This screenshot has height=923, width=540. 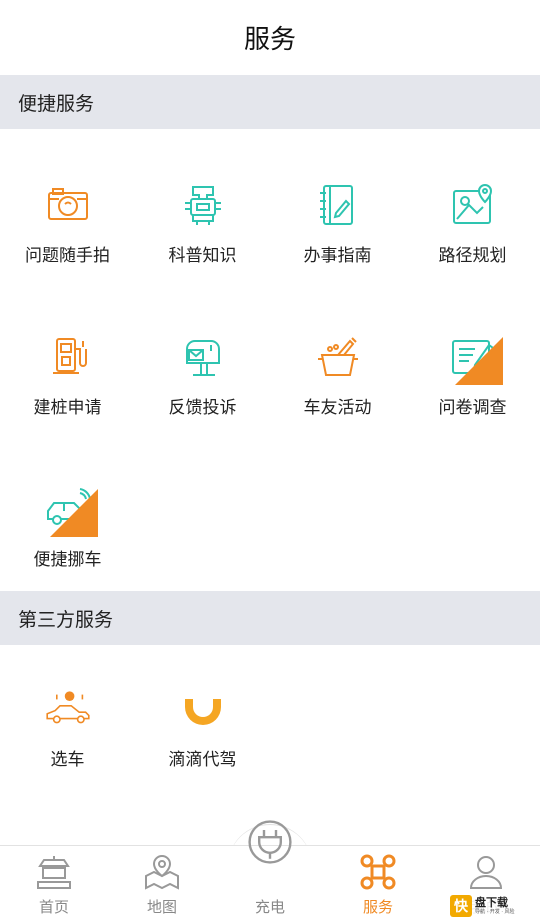 I want to click on service-photo-report: 问题随手拍, so click(x=67, y=207).